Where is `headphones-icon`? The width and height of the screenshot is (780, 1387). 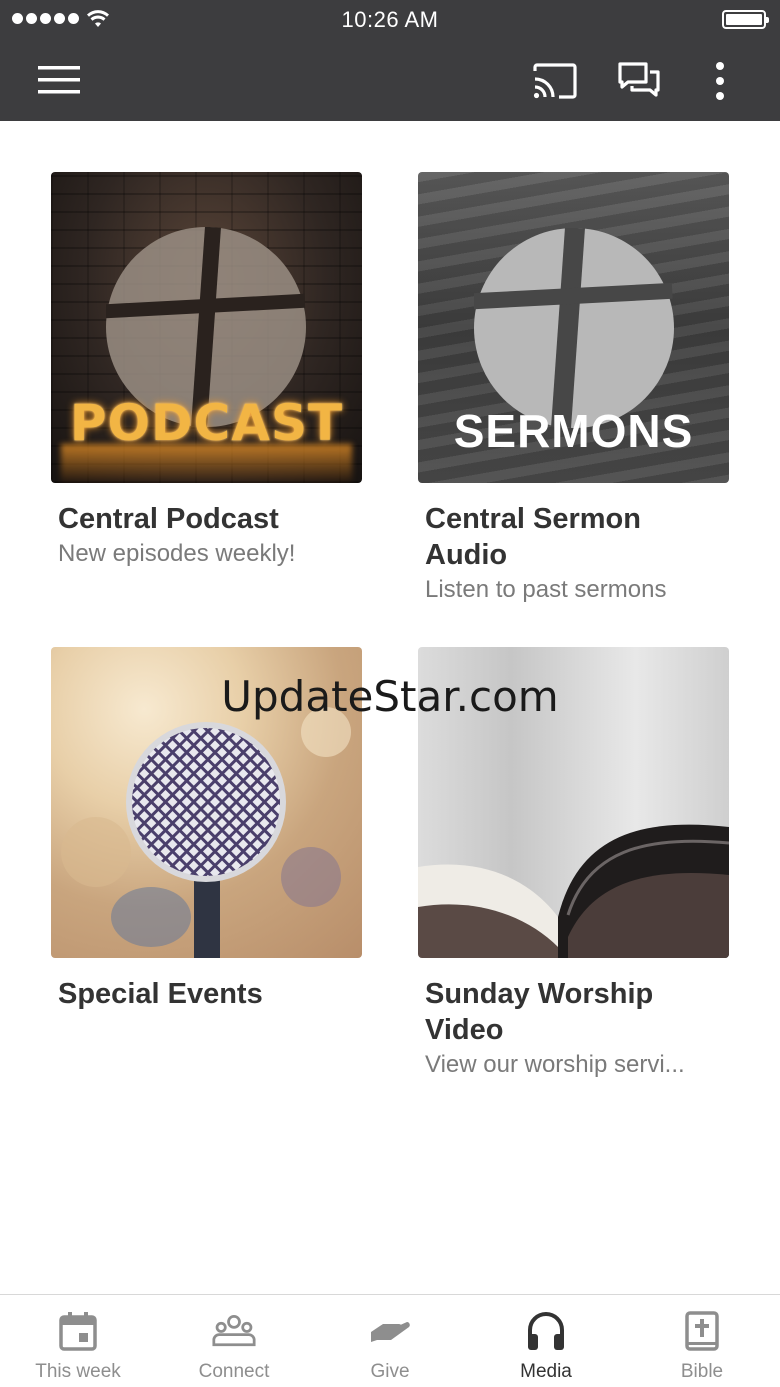 headphones-icon is located at coordinates (546, 1331).